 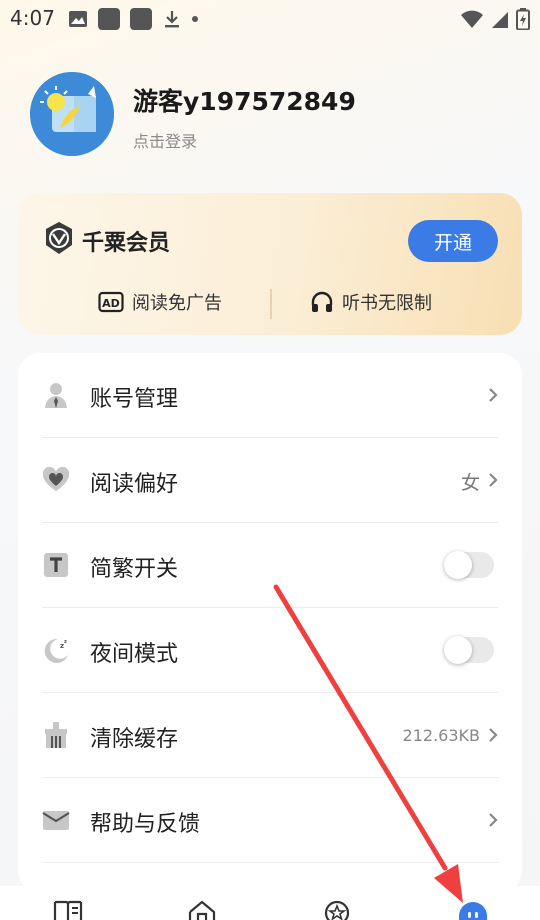 What do you see at coordinates (134, 484) in the screenshot?
I see `settings-label: 阅读偏好` at bounding box center [134, 484].